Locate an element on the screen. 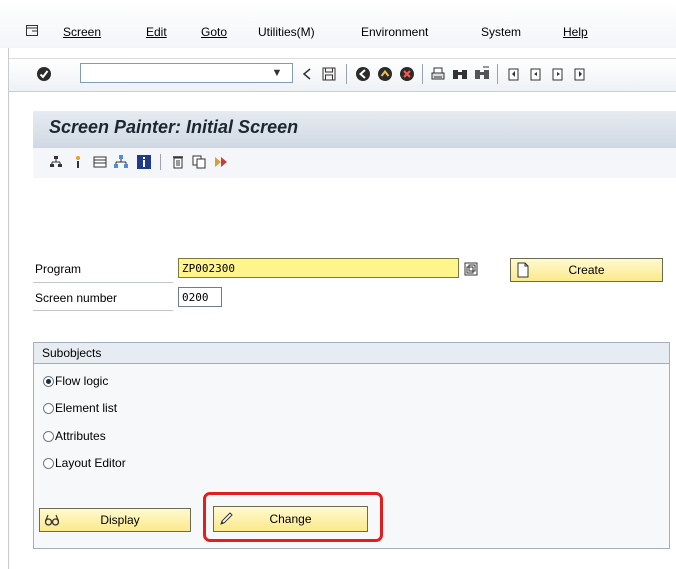 The height and width of the screenshot is (569, 676). layout-editor-label: Layout Editor is located at coordinates (90, 463).